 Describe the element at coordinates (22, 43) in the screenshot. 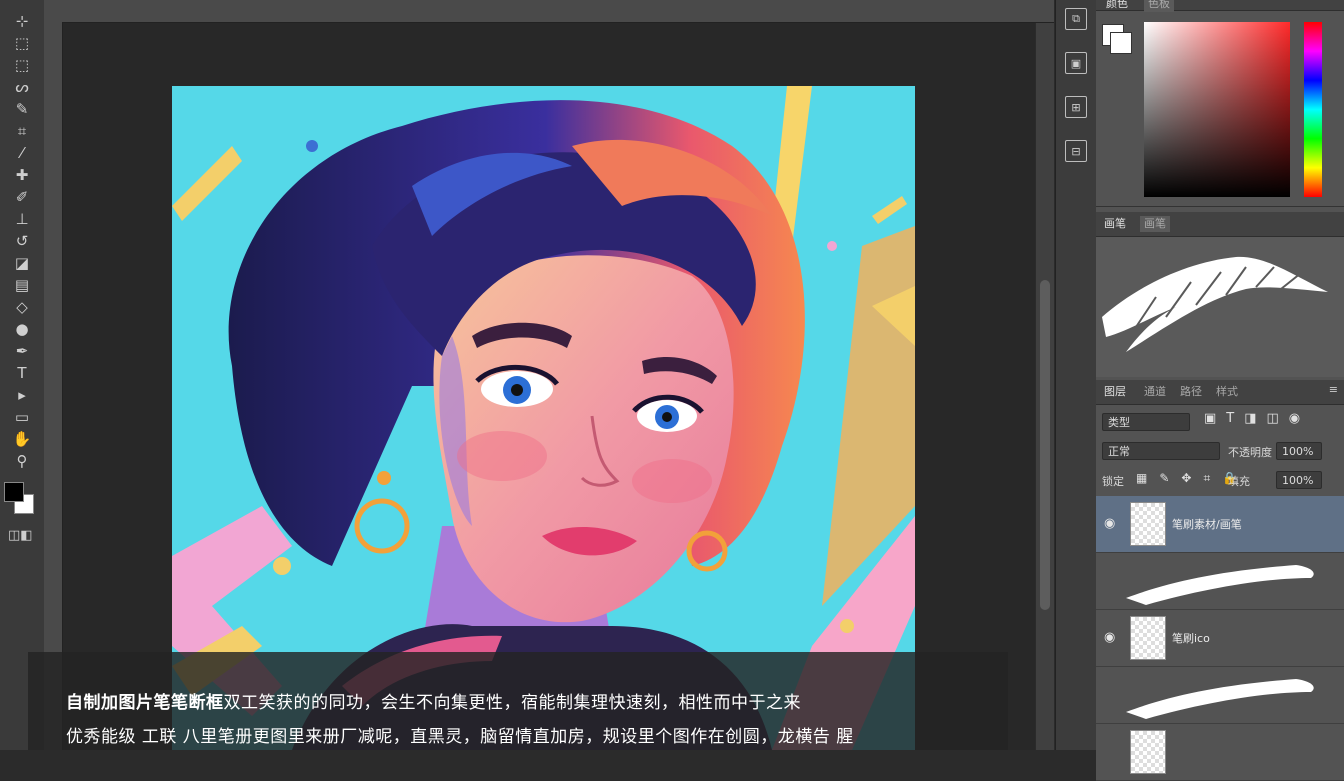

I see `artboard-tool-icon: ⬚` at that location.